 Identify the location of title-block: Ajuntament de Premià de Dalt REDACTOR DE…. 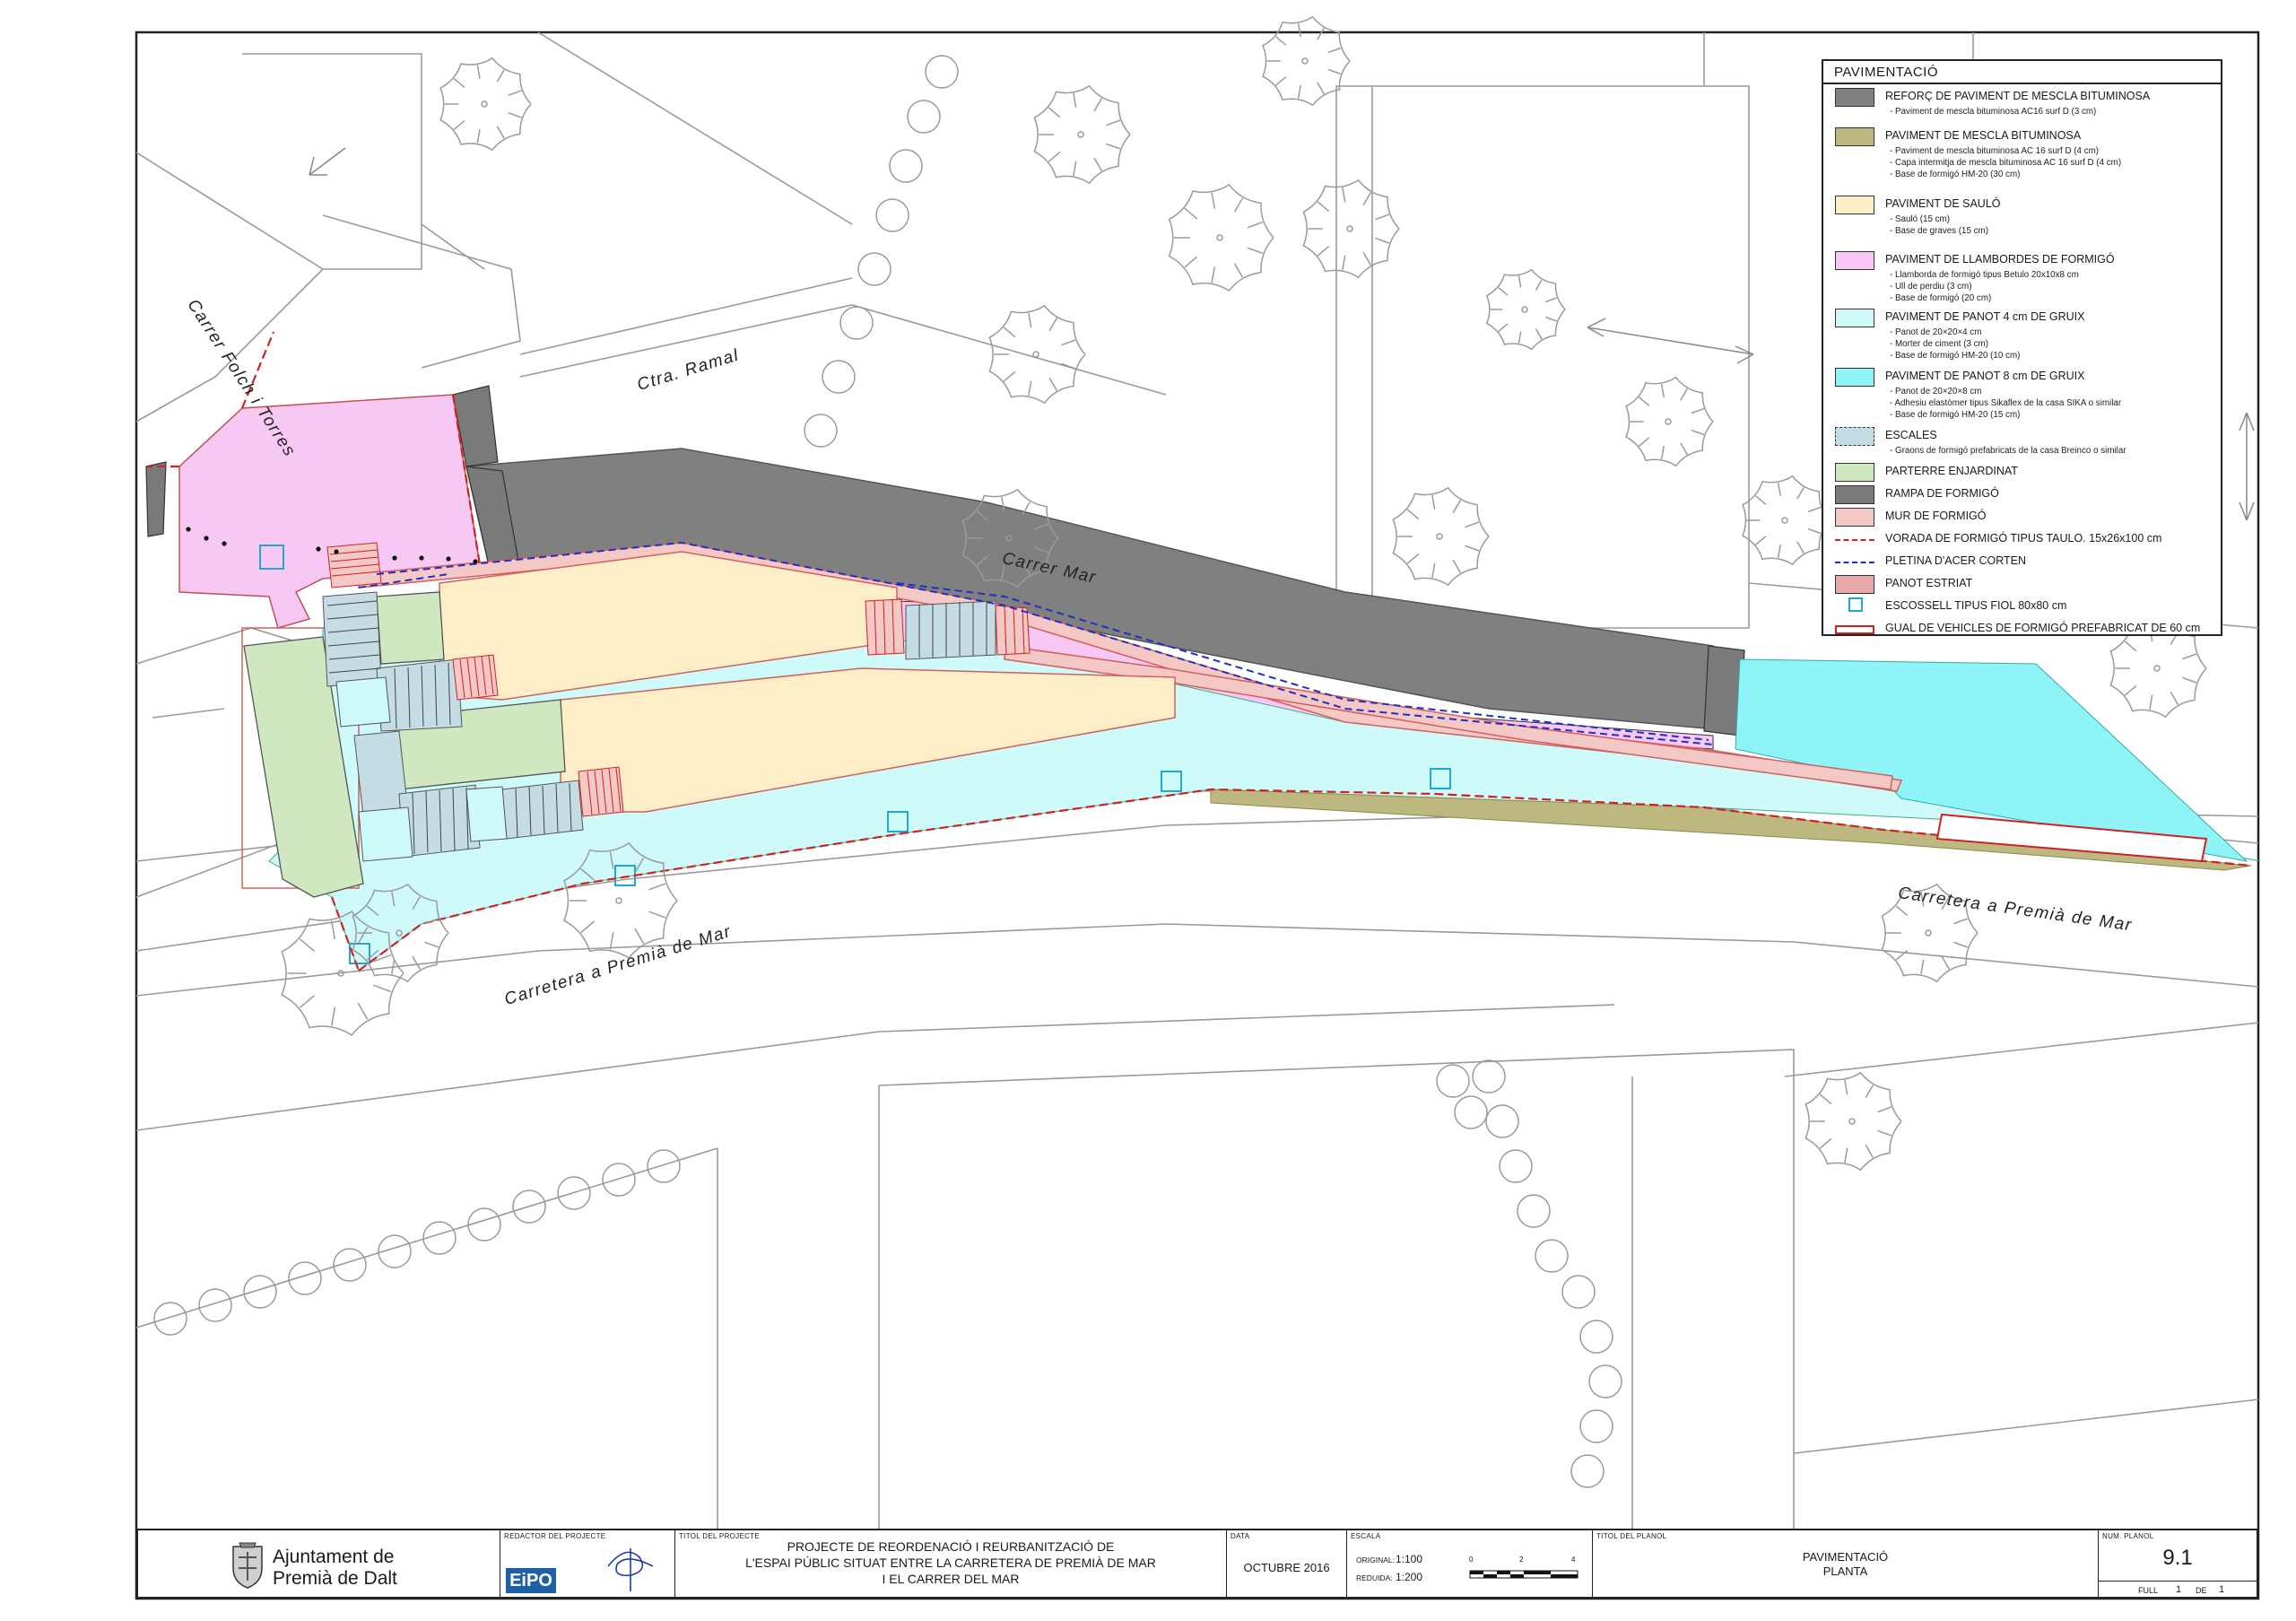
(1197, 1564).